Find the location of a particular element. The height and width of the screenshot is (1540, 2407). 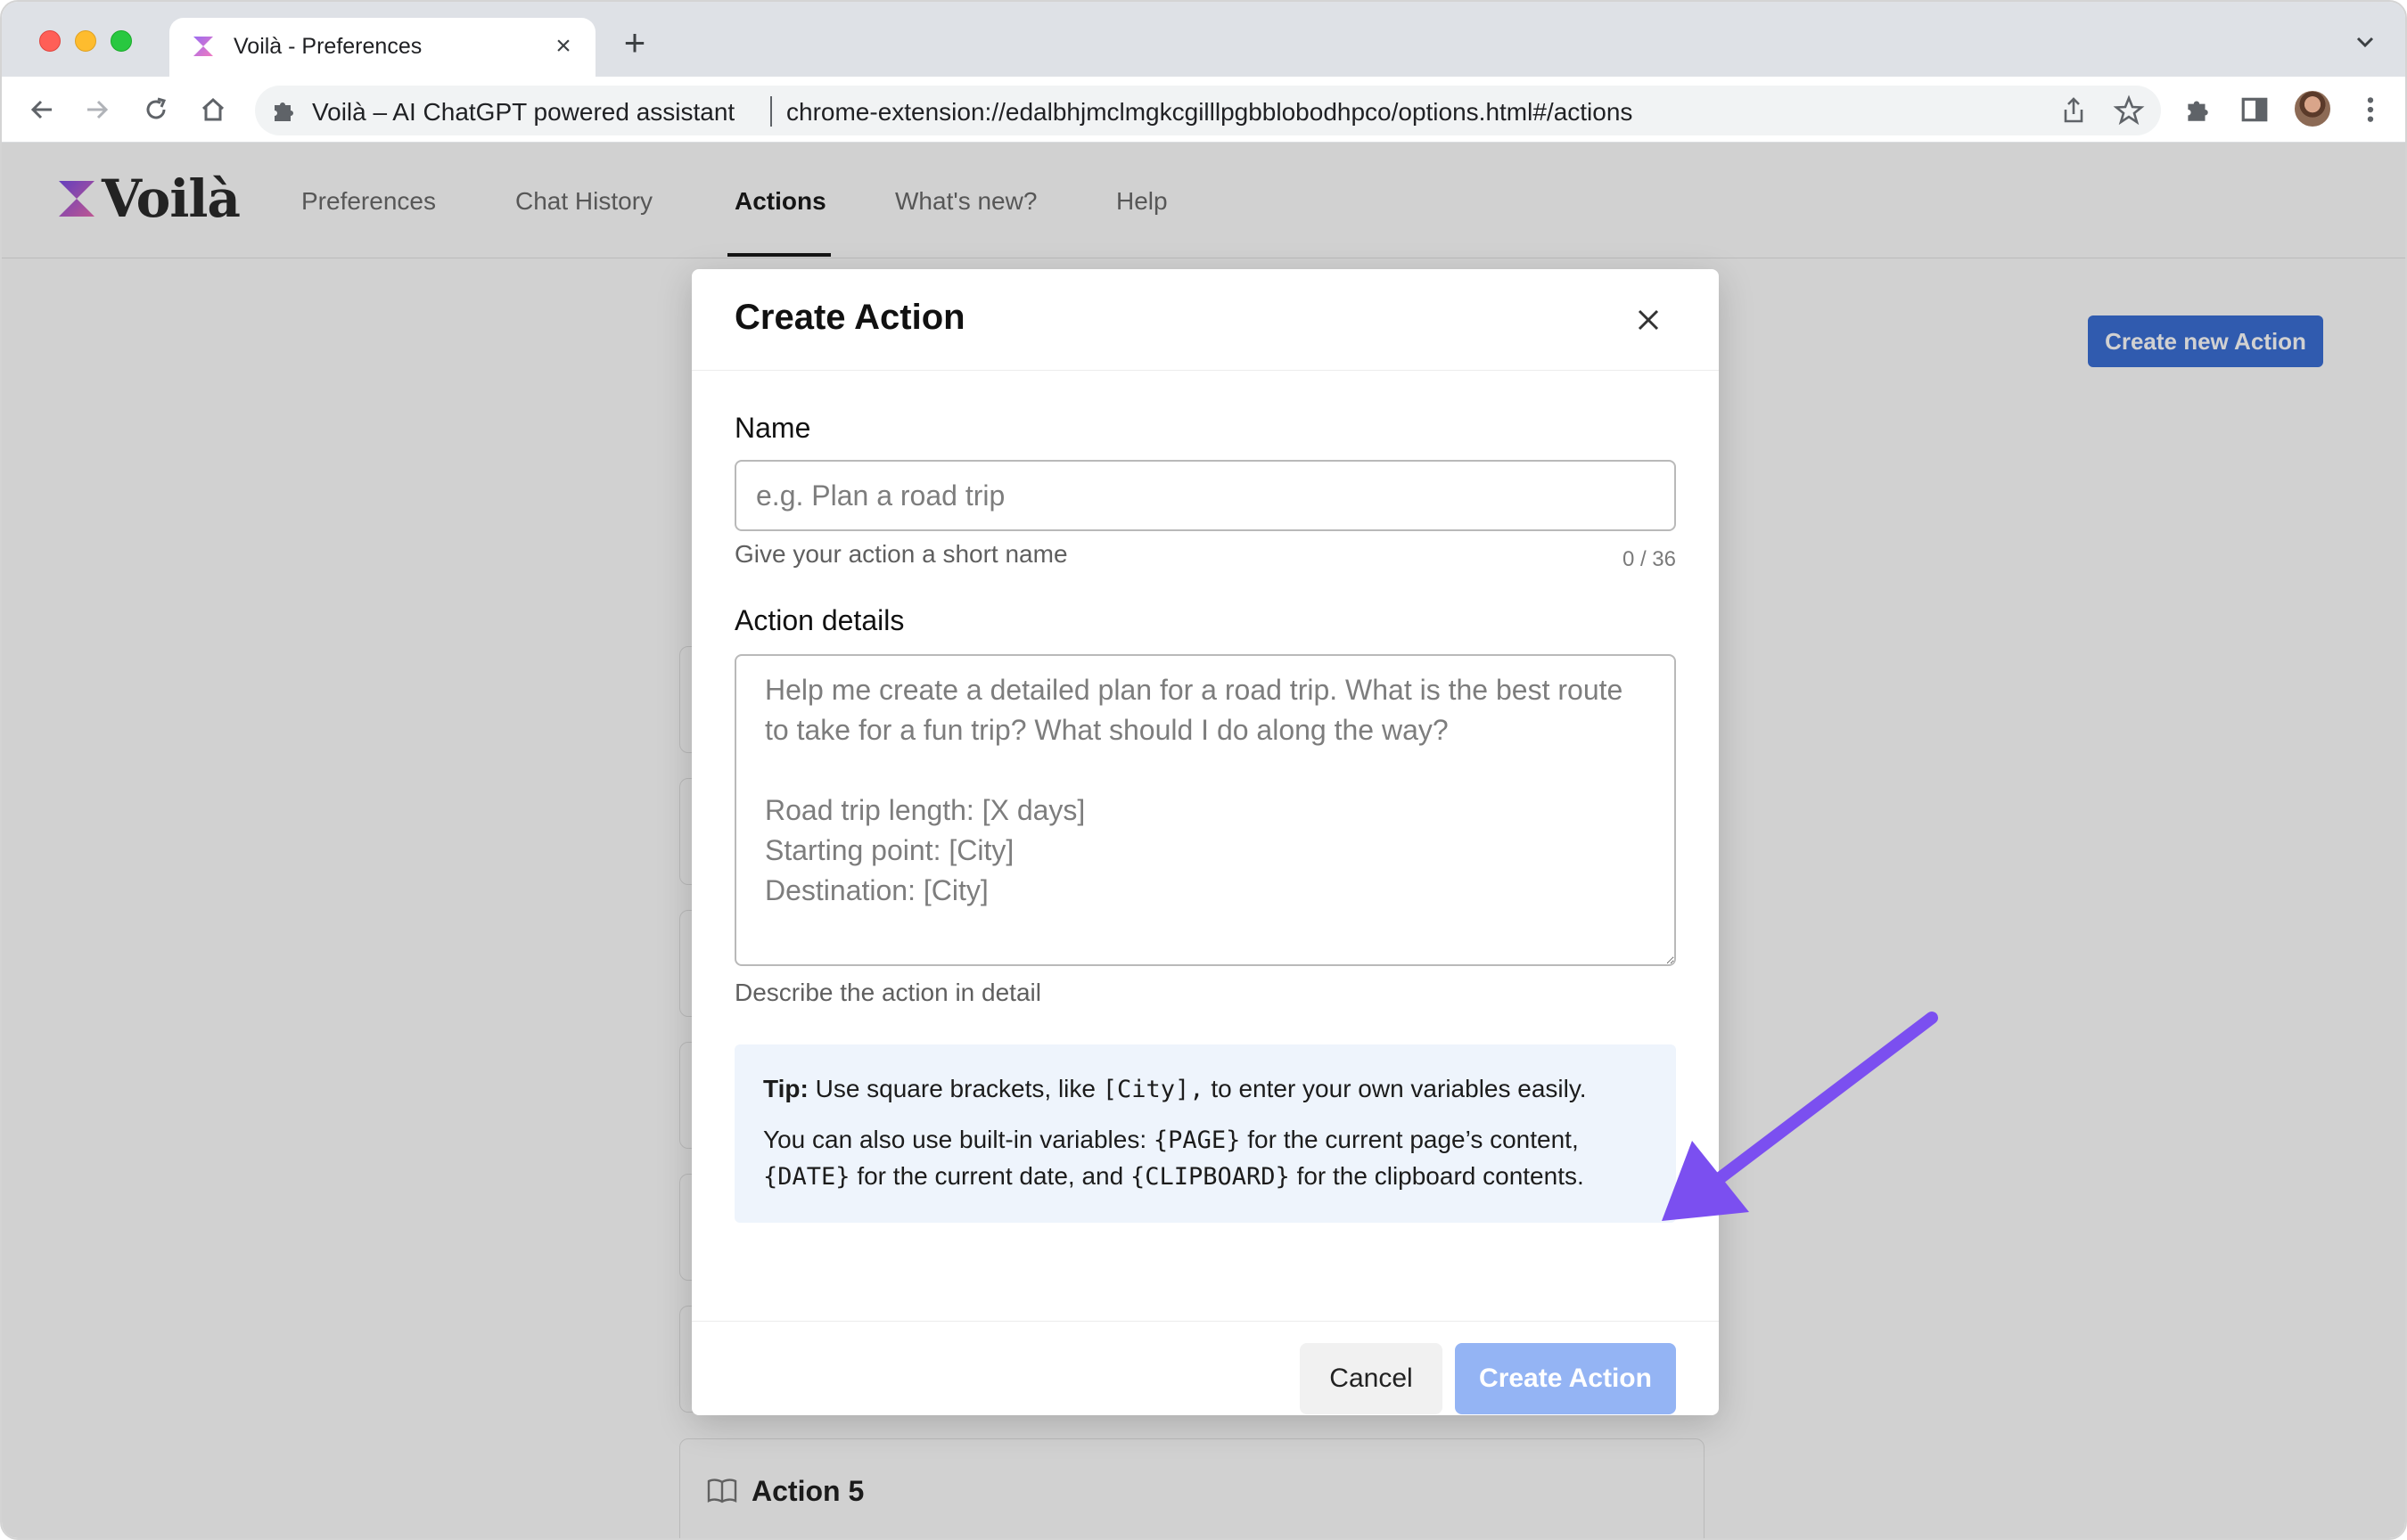

browser-tab: Voilà - Preferences × is located at coordinates (382, 47).